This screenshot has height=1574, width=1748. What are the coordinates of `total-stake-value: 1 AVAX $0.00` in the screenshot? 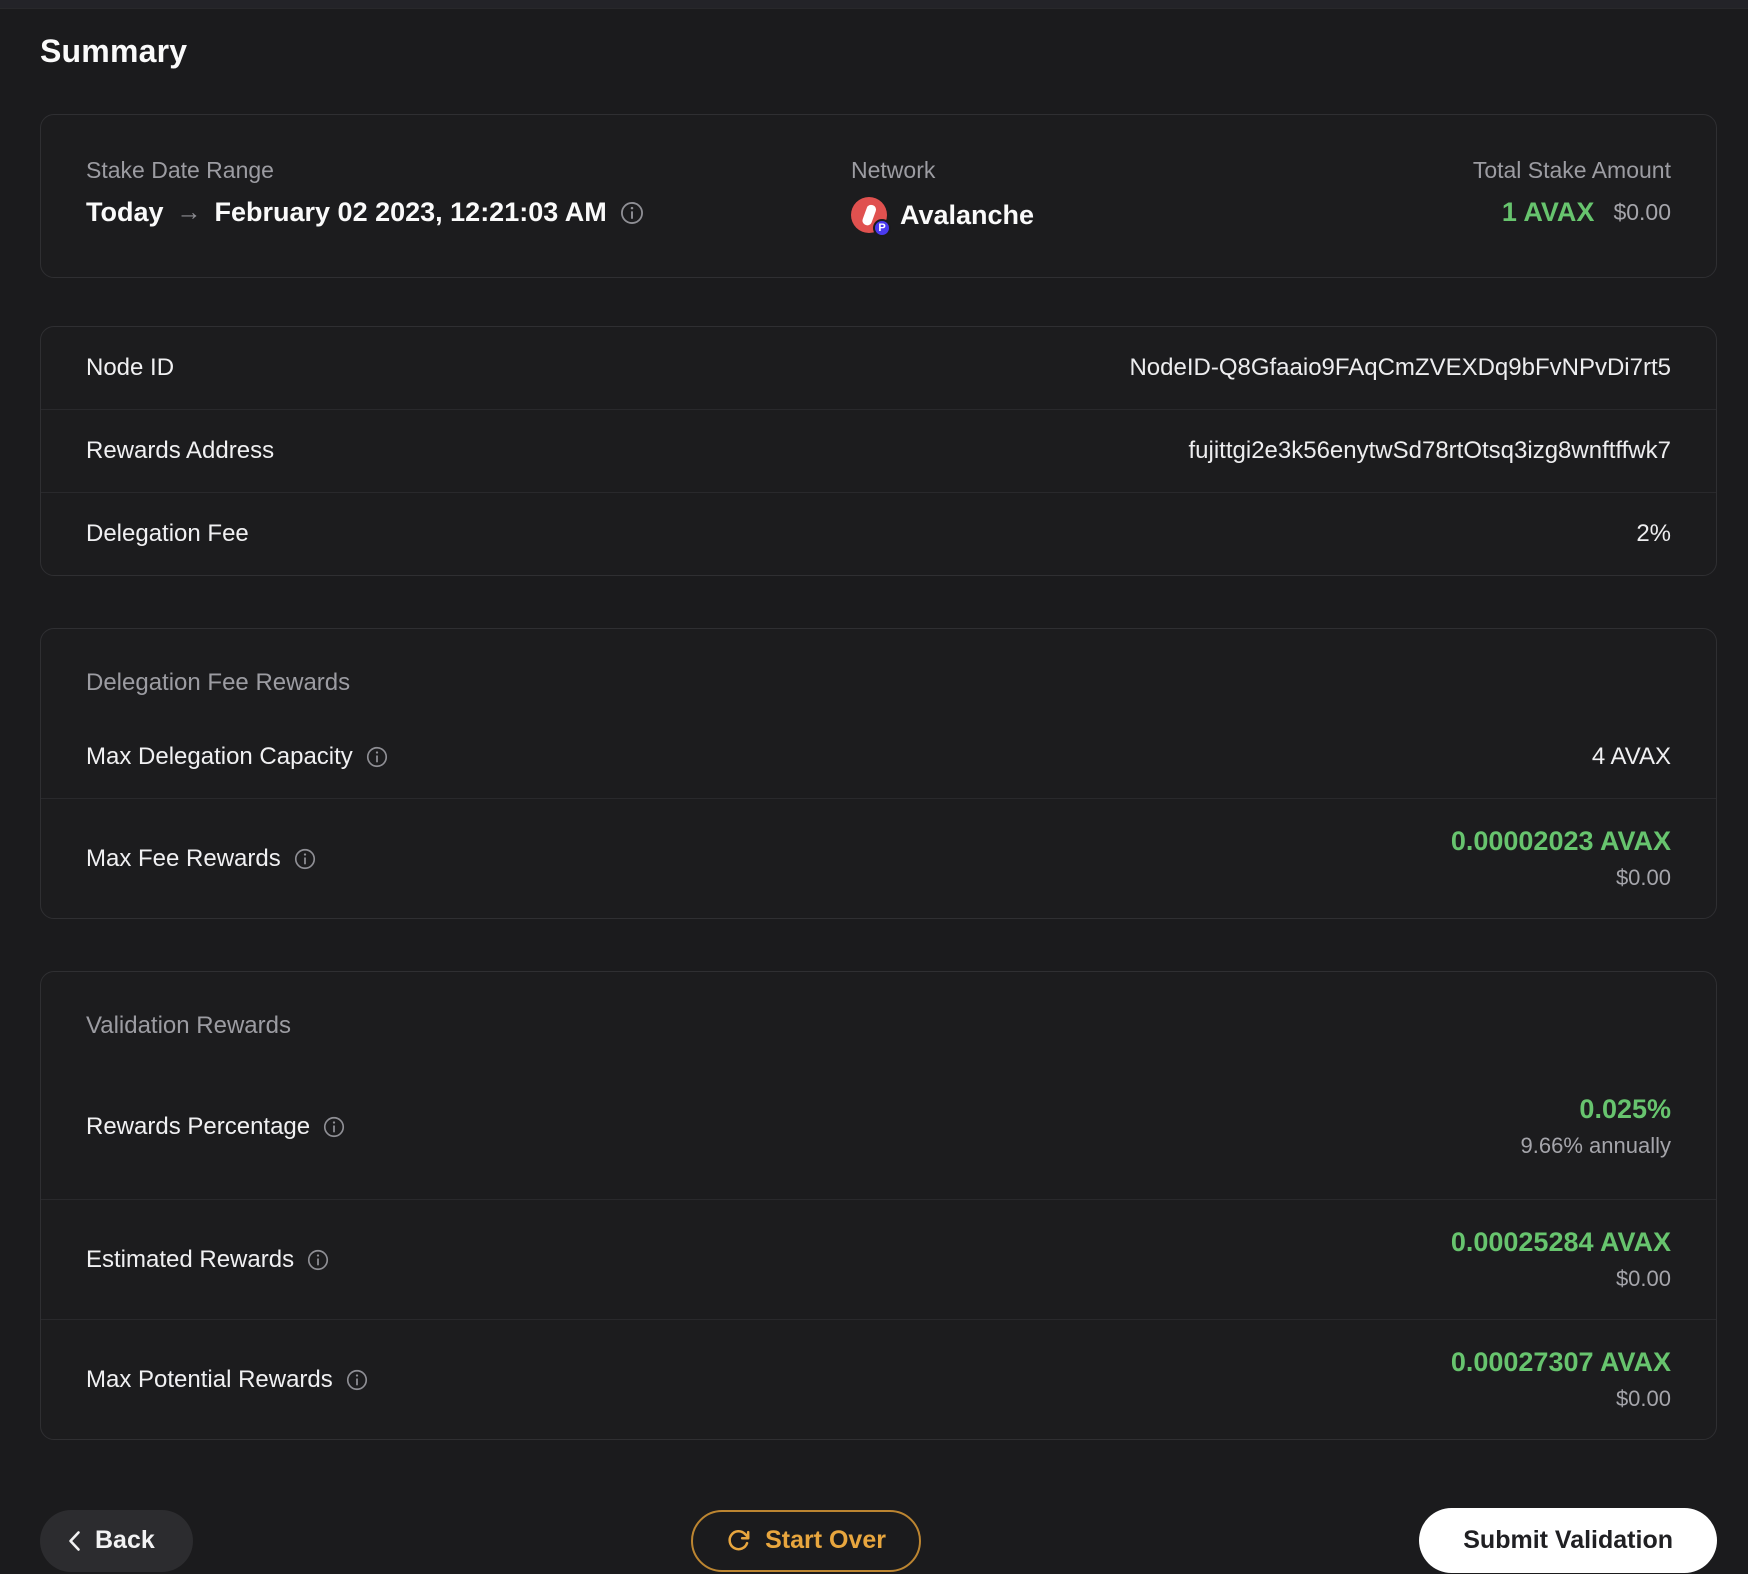 It's located at (1572, 212).